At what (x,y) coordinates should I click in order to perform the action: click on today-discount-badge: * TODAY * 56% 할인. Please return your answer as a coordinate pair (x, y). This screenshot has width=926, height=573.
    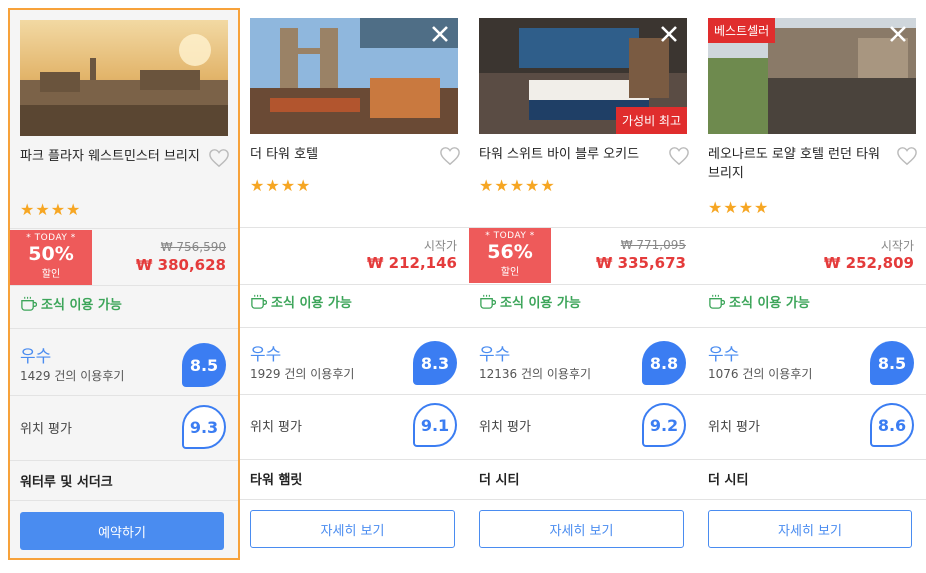
    Looking at the image, I should click on (510, 255).